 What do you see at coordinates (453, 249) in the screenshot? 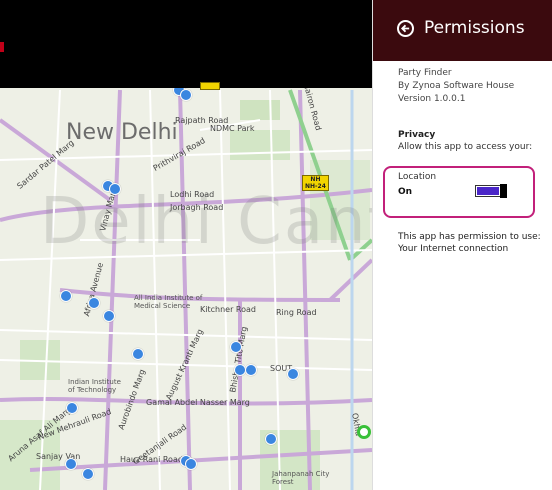
I see `permission-item: Your Internet connection` at bounding box center [453, 249].